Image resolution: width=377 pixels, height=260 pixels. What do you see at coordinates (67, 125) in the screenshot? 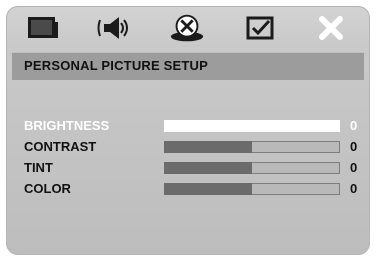
I see `brightness-label: BRIGHTNESS` at bounding box center [67, 125].